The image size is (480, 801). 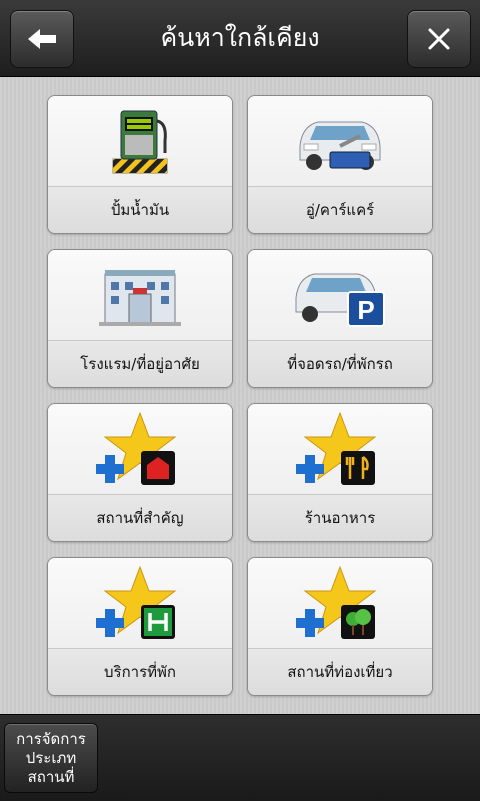 What do you see at coordinates (140, 209) in the screenshot?
I see `category-label: ปั้มน้ำมัน` at bounding box center [140, 209].